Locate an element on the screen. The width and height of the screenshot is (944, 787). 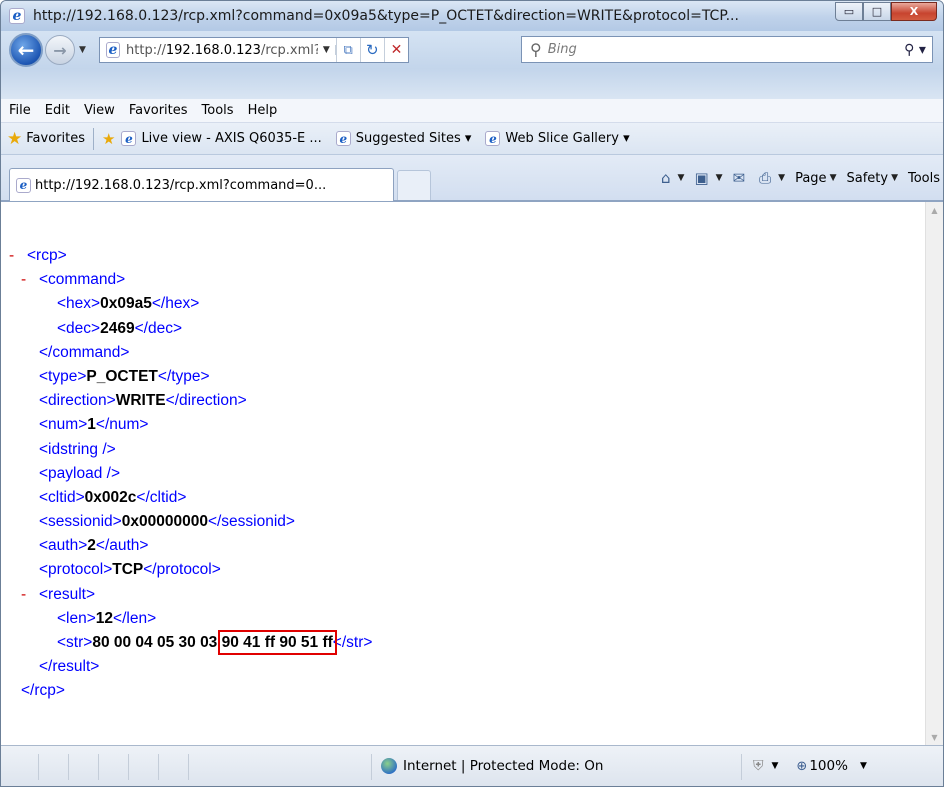
xml-line: <payload /> is located at coordinates (190, 474).